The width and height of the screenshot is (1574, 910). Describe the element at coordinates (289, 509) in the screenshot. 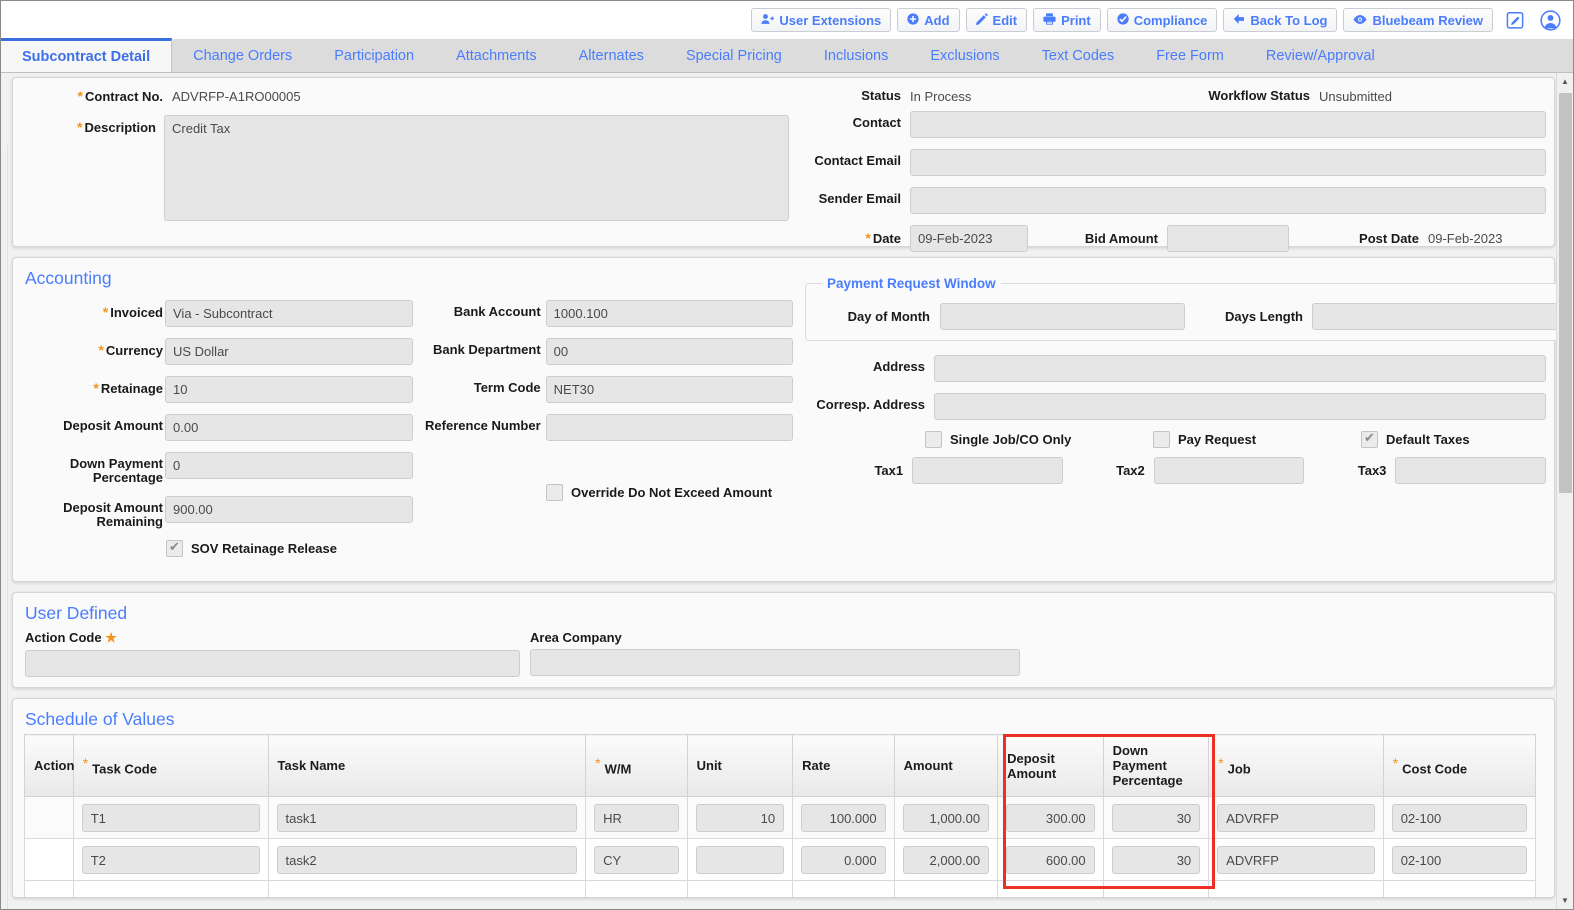

I see `deposit-amount-remaining-input: 900.00` at that location.